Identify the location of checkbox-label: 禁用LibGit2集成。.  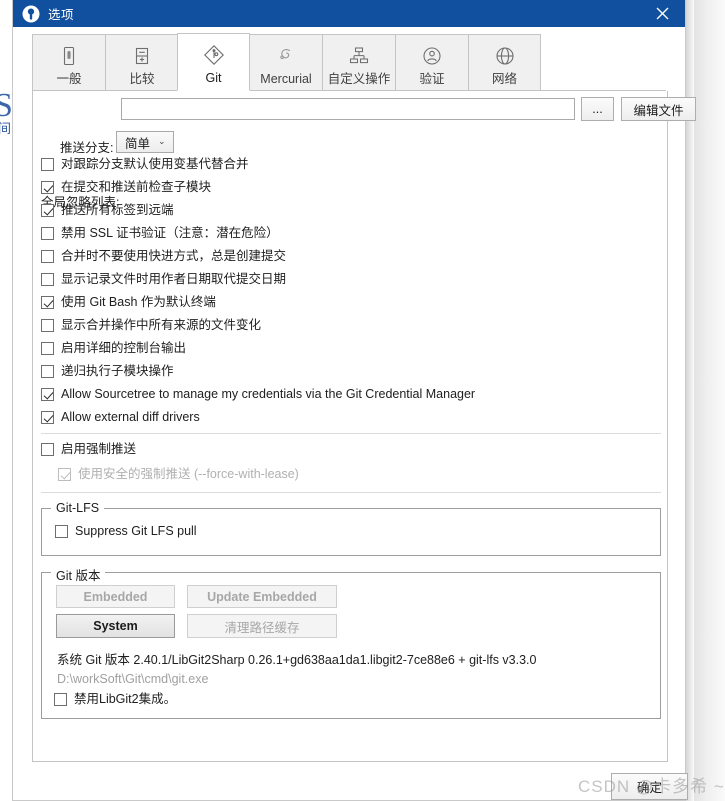
(125, 699).